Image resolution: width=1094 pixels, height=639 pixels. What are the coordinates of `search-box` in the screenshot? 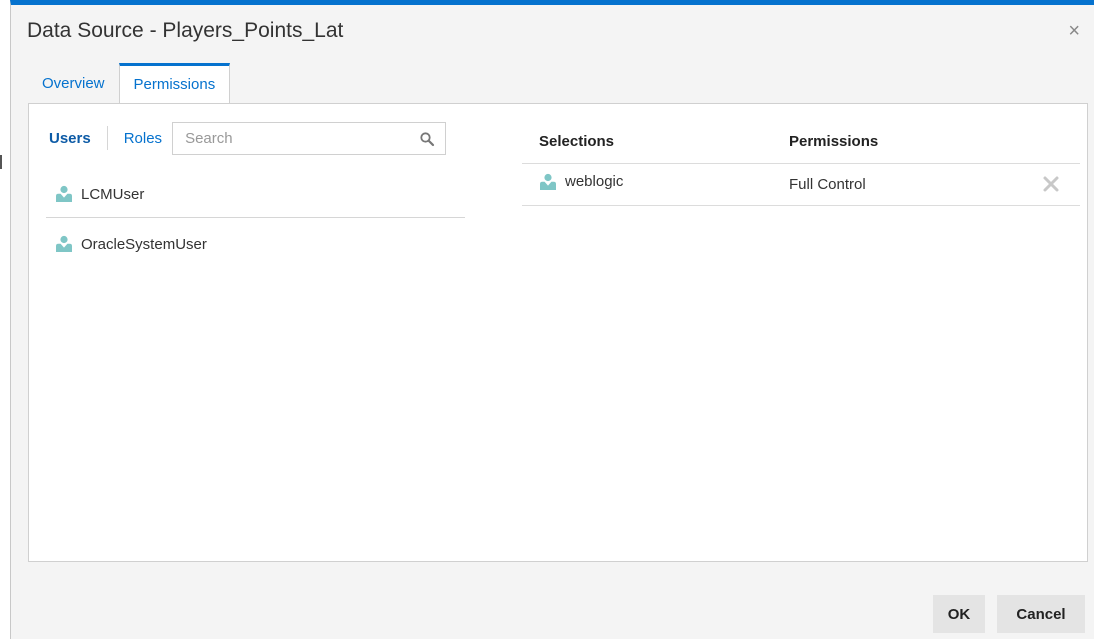 It's located at (309, 138).